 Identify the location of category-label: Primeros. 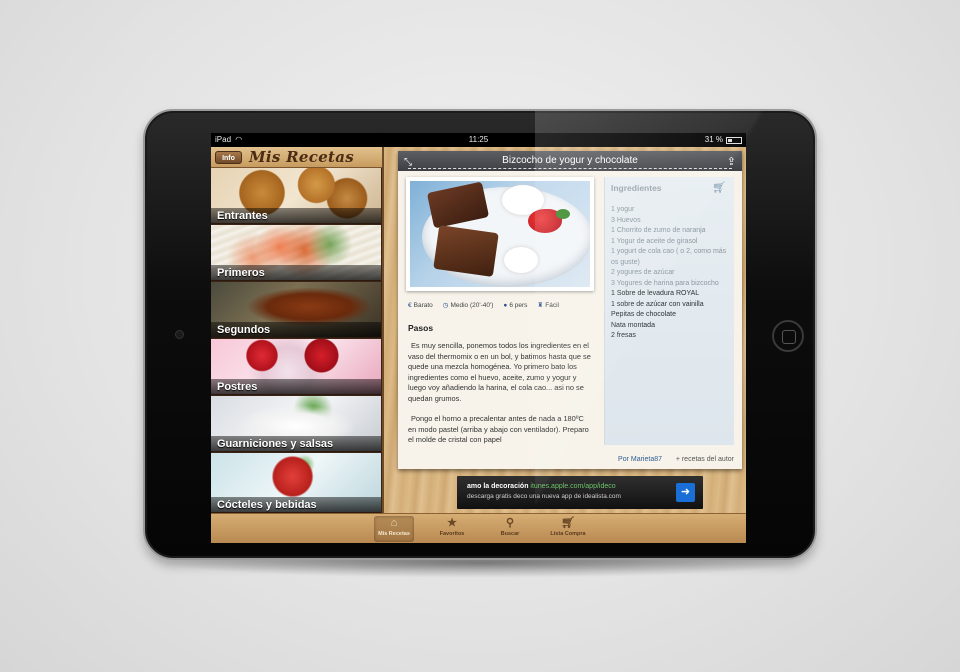
(241, 273).